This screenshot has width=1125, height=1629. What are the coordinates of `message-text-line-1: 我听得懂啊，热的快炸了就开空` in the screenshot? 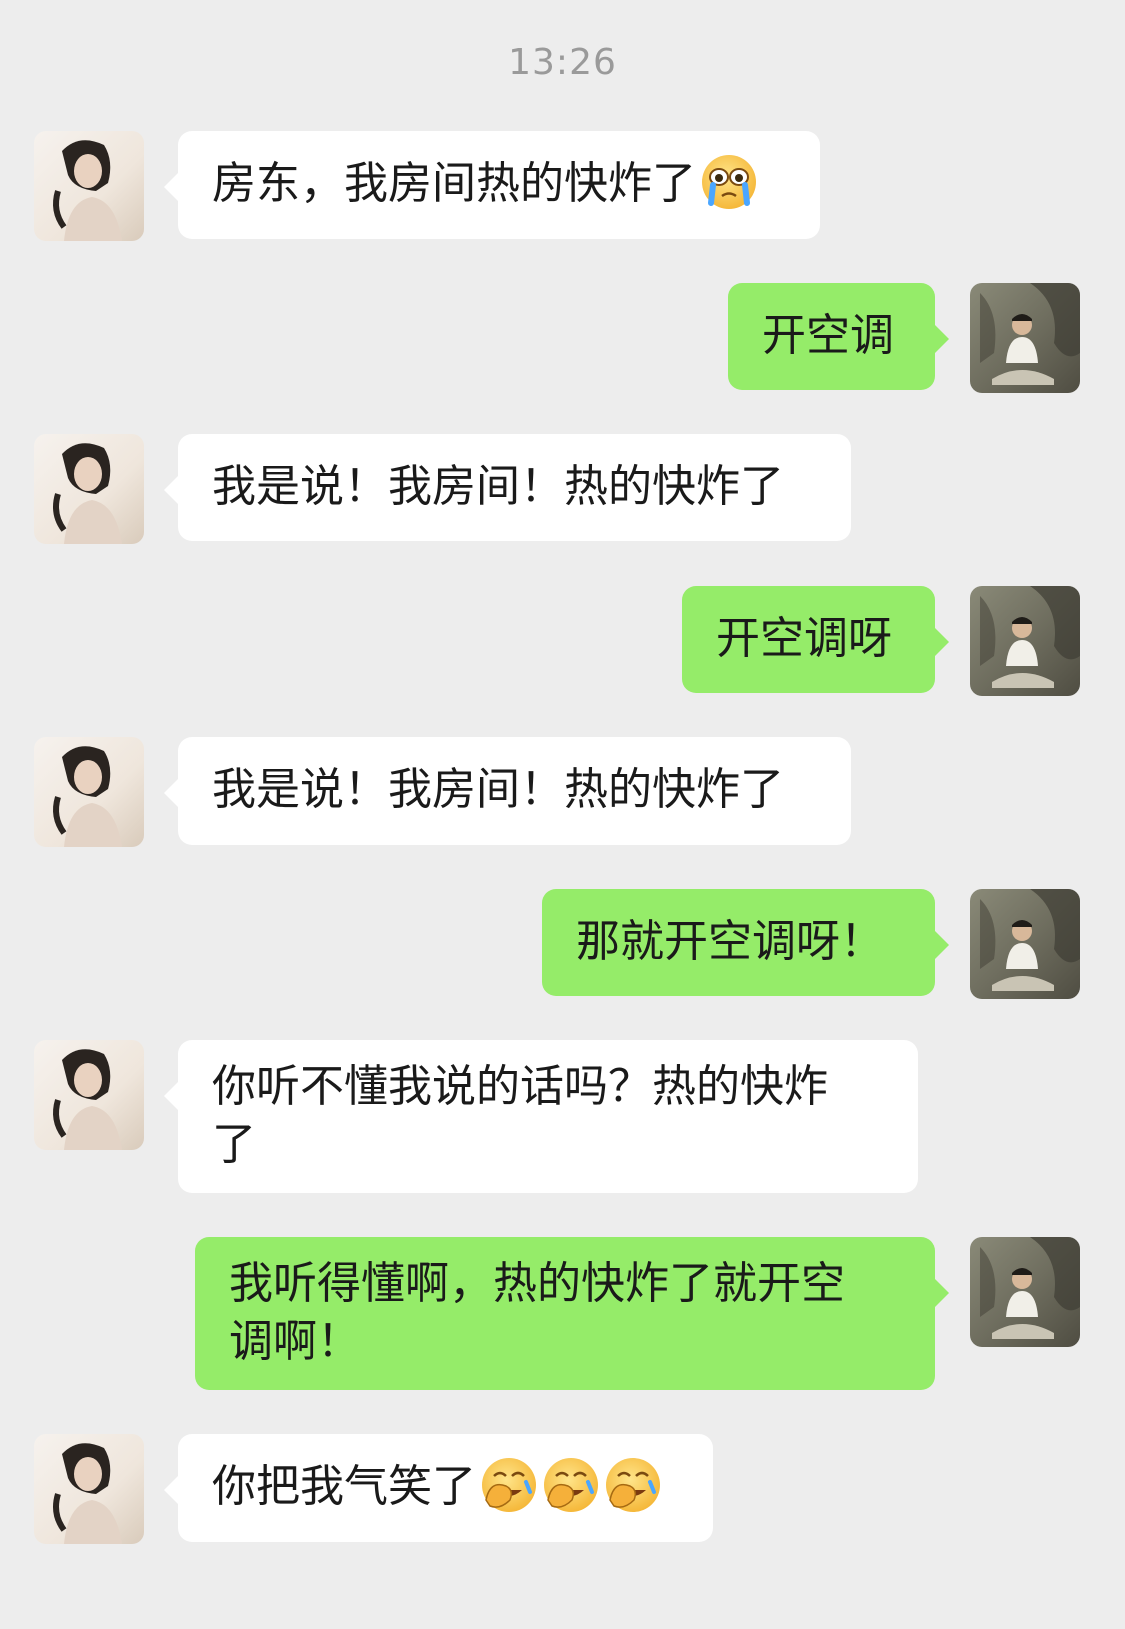 It's located at (537, 1283).